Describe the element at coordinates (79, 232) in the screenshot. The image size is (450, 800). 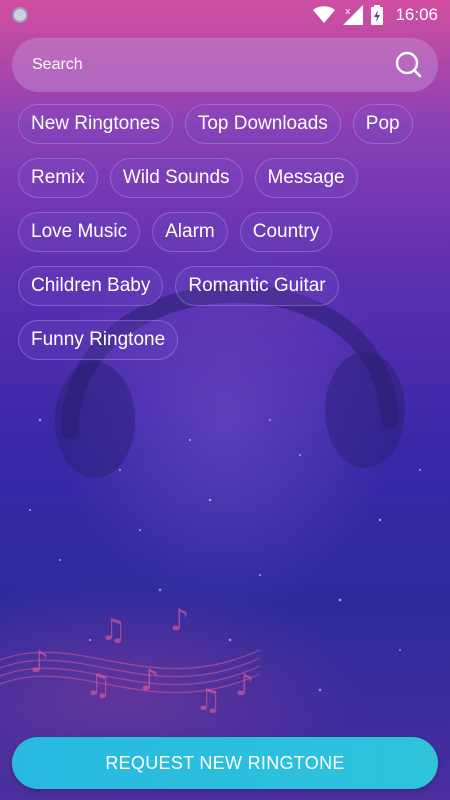
I see `tag-love-music: Love Music` at that location.